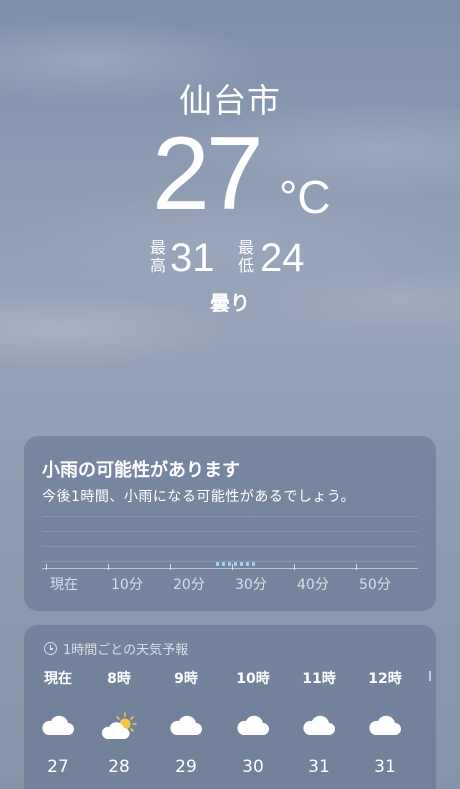 Image resolution: width=460 pixels, height=789 pixels. I want to click on hour-item: 12時 31, so click(385, 724).